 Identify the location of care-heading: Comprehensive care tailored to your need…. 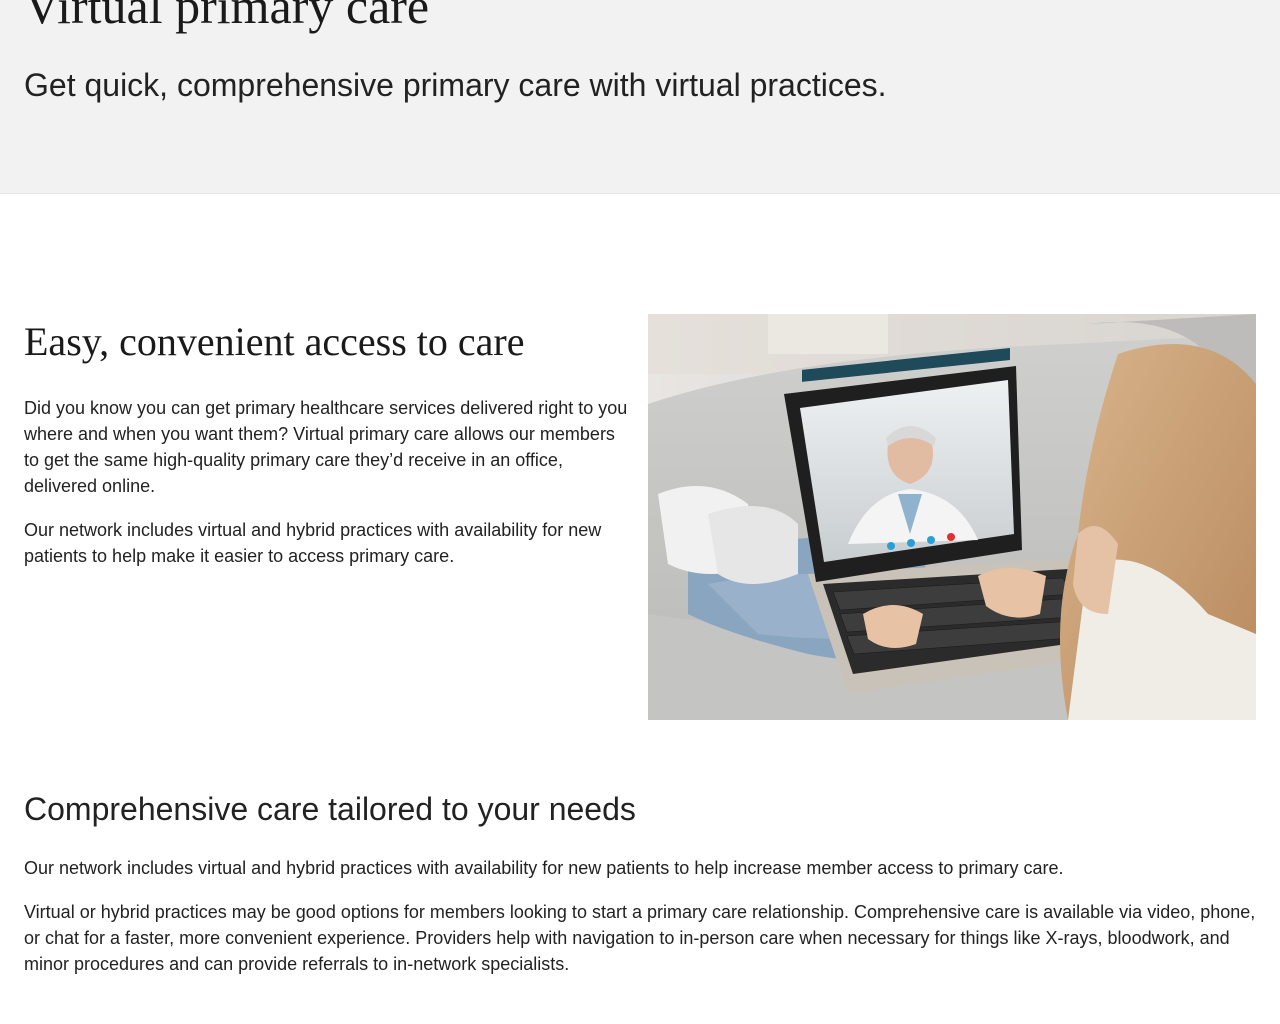
(330, 809).